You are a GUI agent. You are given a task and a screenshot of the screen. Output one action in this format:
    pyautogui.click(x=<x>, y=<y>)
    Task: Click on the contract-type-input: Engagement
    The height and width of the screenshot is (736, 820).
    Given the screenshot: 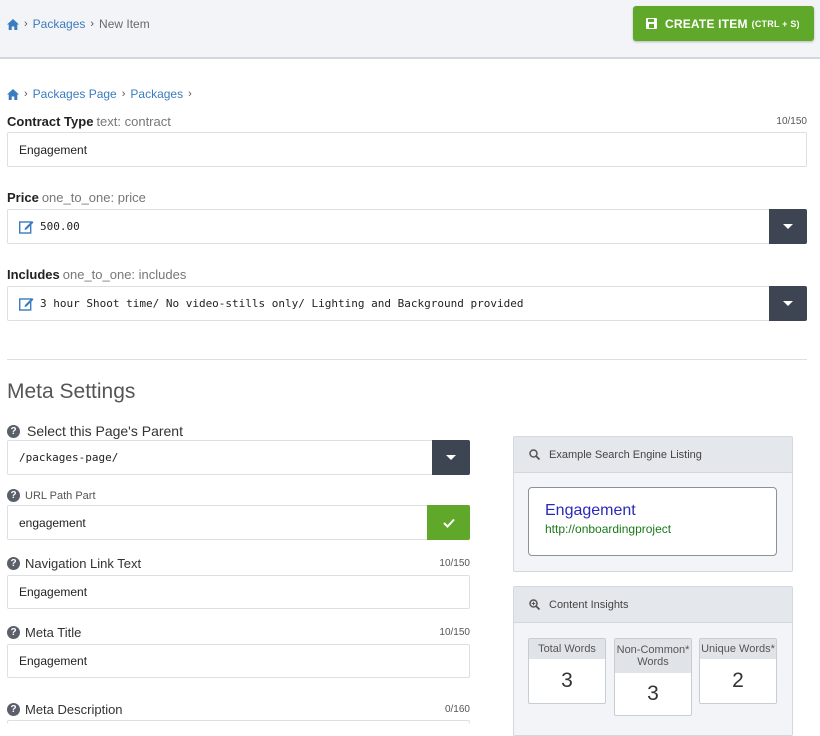 What is the action you would take?
    pyautogui.click(x=407, y=149)
    